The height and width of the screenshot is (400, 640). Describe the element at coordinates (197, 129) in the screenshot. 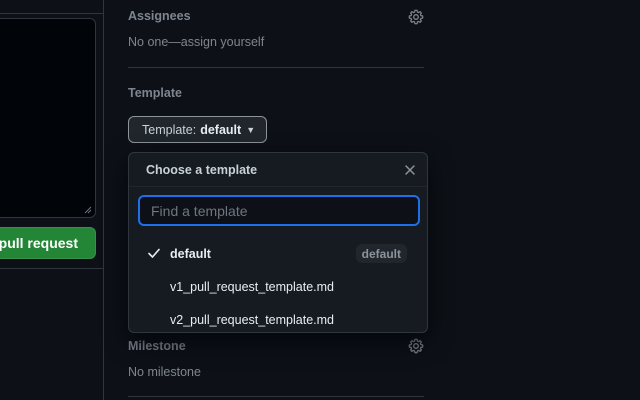

I see `template-select-button: Template: default ▼` at that location.